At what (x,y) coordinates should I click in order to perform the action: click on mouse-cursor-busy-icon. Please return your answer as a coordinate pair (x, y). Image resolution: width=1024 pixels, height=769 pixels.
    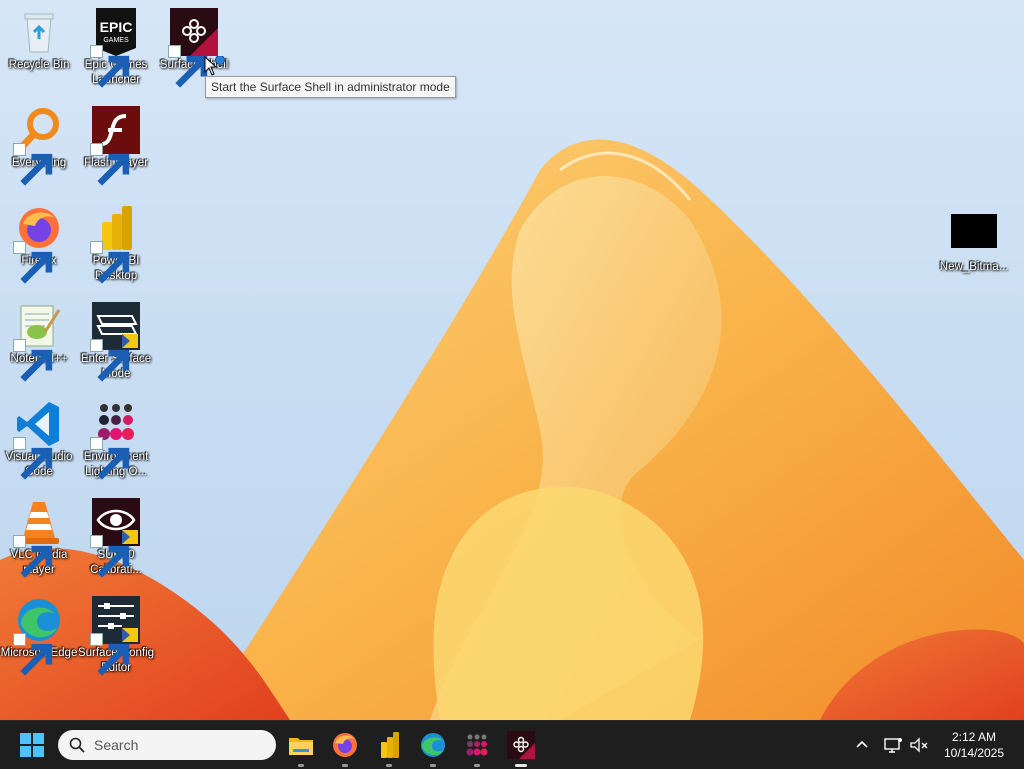
    Looking at the image, I should click on (214, 66).